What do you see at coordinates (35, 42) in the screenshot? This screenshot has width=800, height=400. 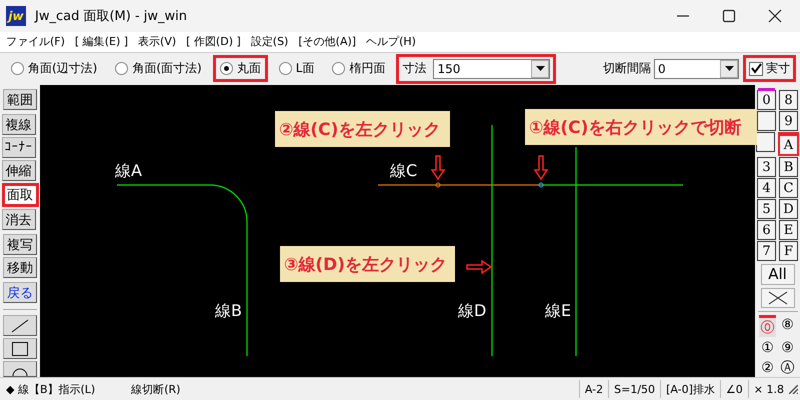 I see `menu-item: ファイル(F)` at bounding box center [35, 42].